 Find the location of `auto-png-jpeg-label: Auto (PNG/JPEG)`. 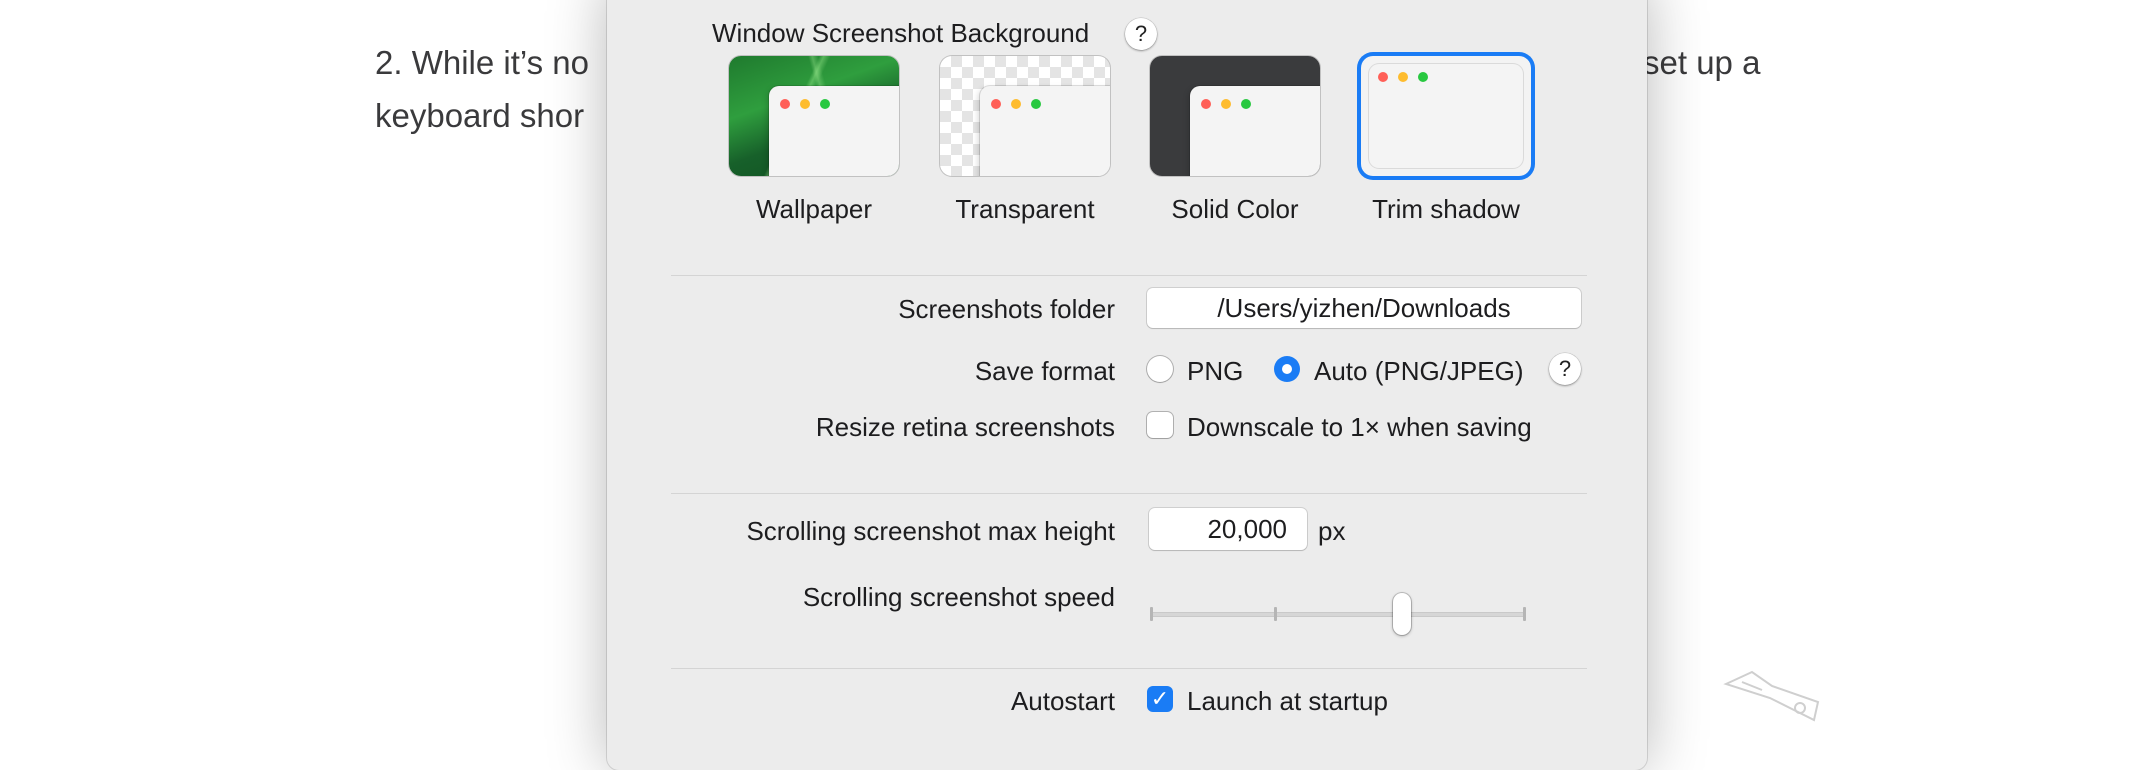

auto-png-jpeg-label: Auto (PNG/JPEG) is located at coordinates (1419, 371).